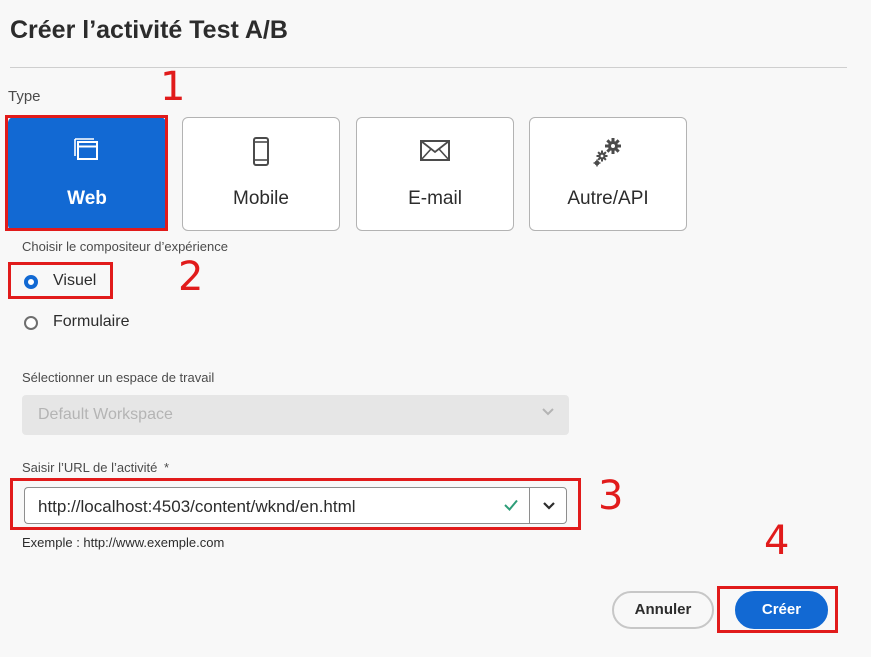 Image resolution: width=871 pixels, height=657 pixels. I want to click on envelope-icon, so click(435, 151).